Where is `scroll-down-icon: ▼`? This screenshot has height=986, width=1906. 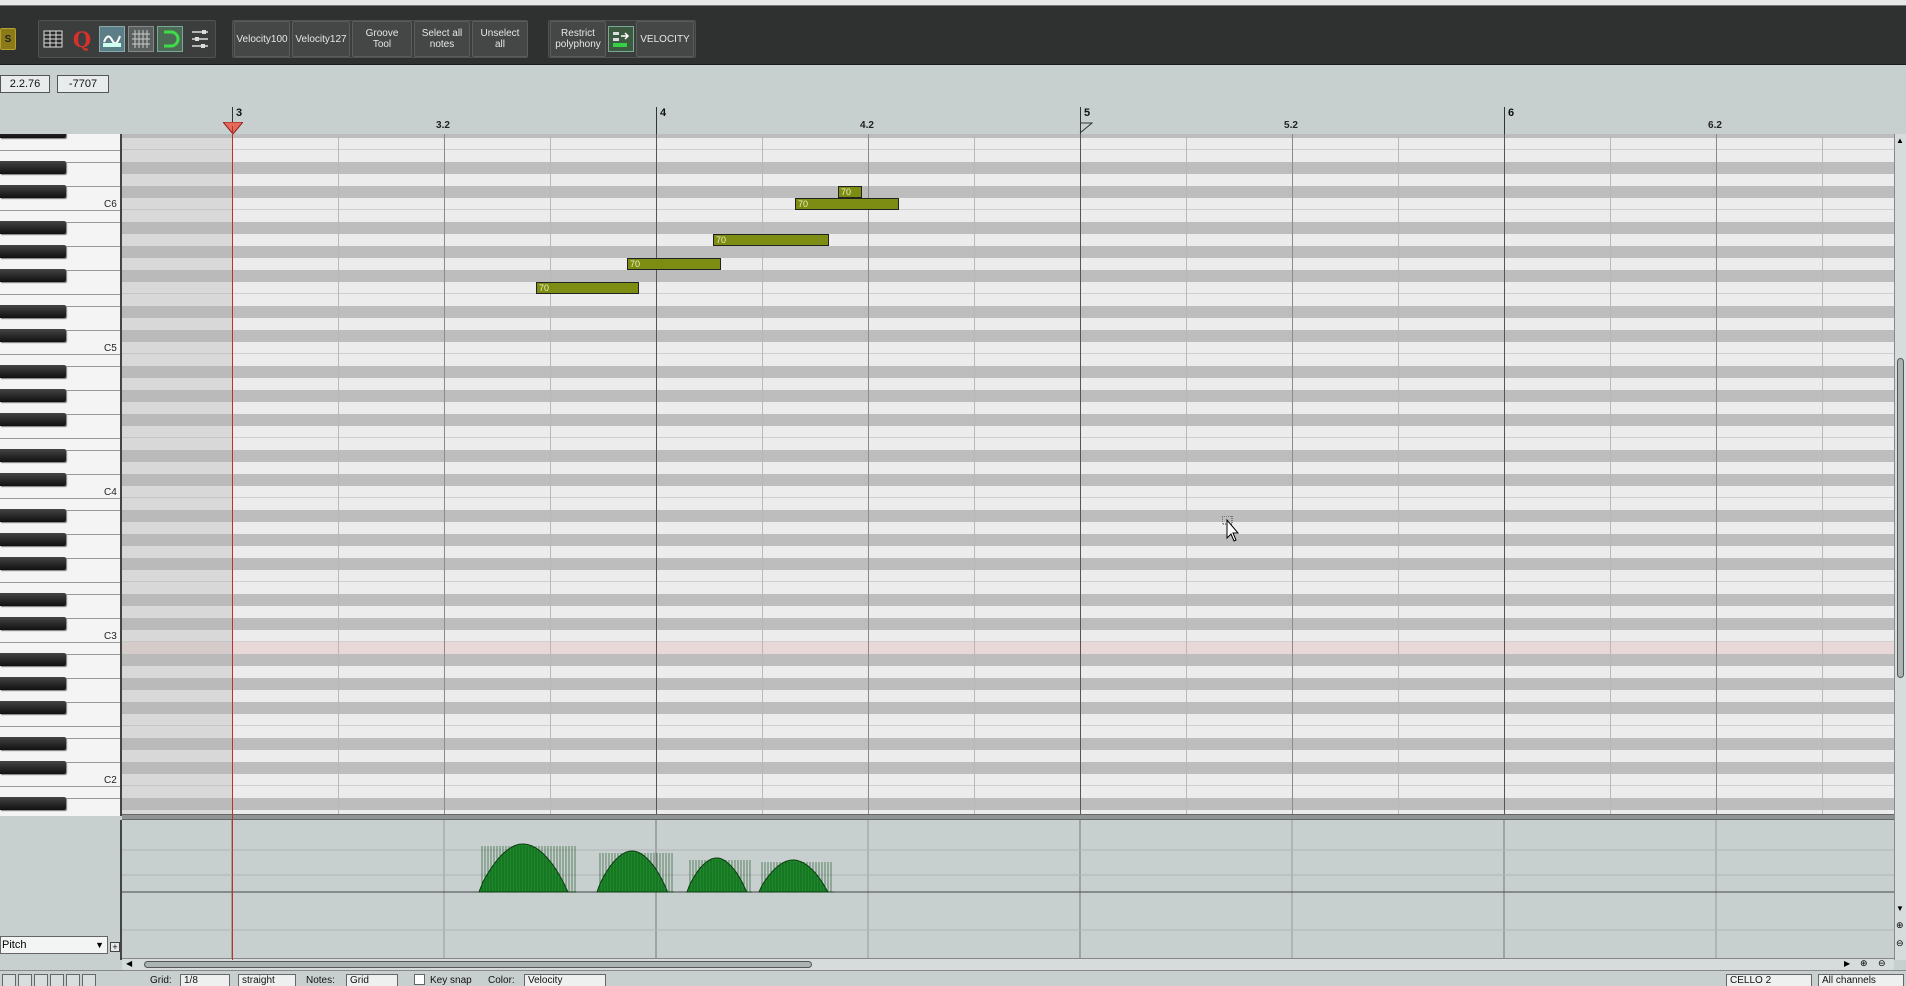
scroll-down-icon: ▼ is located at coordinates (1900, 908).